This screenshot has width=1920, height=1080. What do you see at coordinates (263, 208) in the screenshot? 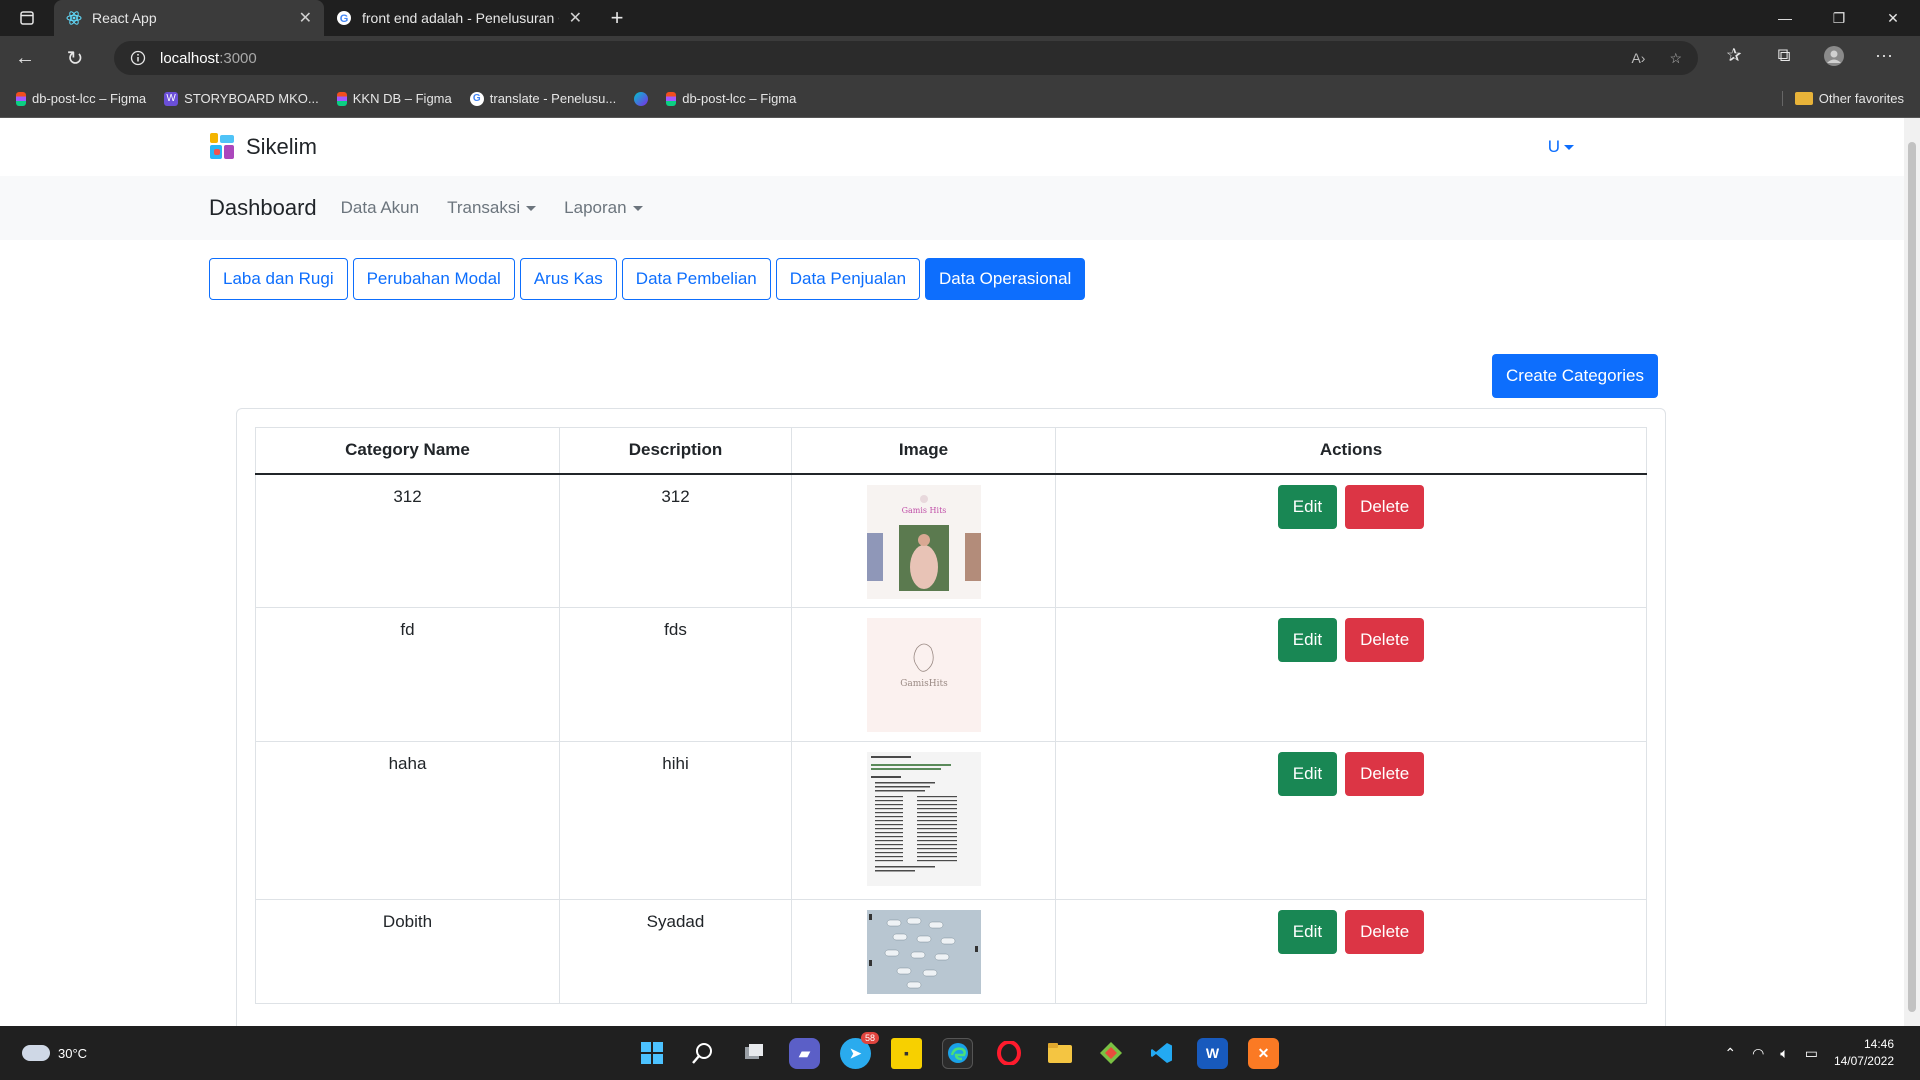
I see `nav-dashboard: Dashboard` at bounding box center [263, 208].